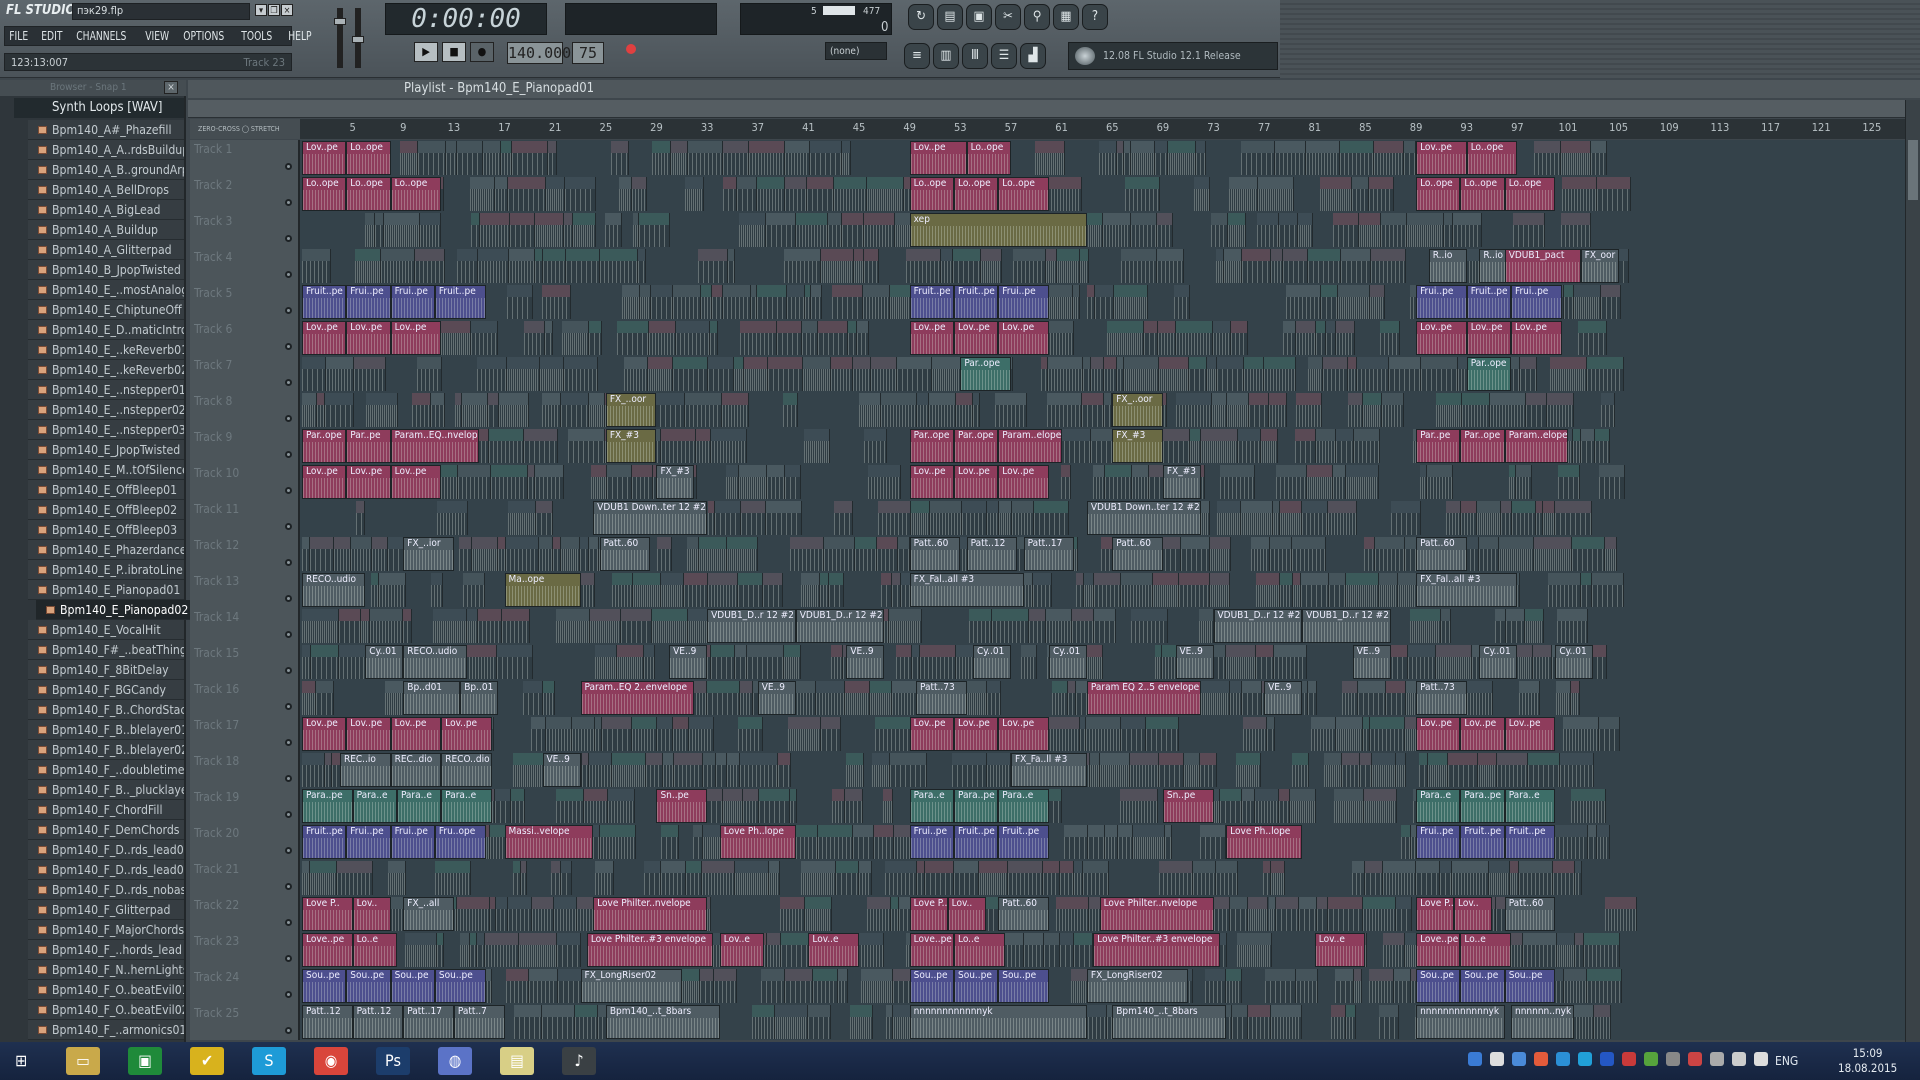  I want to click on mixer-icon: ▟, so click(1033, 56).